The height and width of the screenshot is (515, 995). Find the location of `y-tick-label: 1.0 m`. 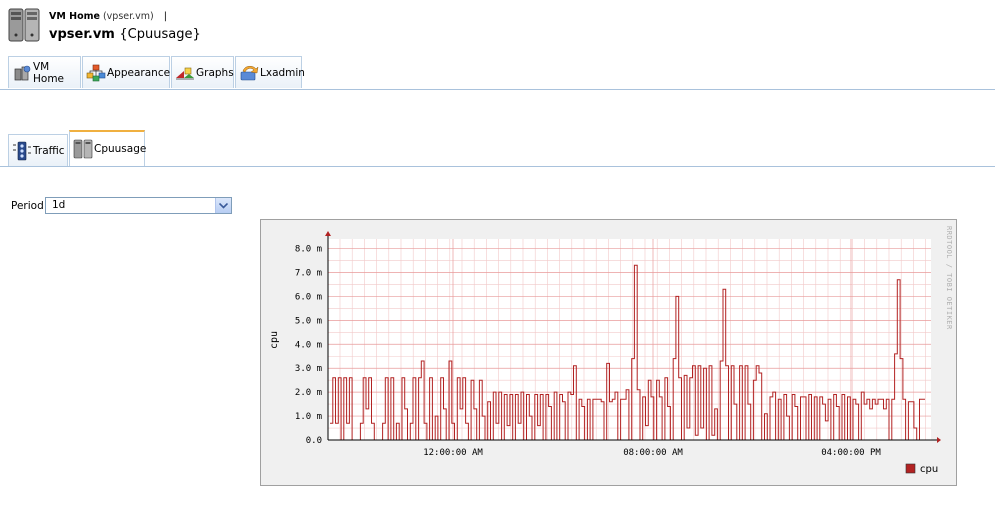

y-tick-label: 1.0 m is located at coordinates (308, 417).